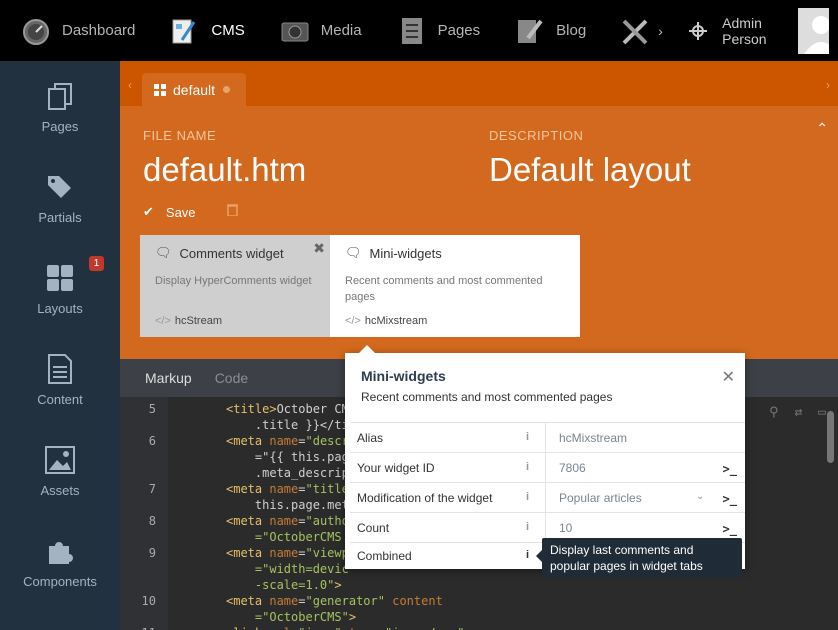 The width and height of the screenshot is (838, 630). Describe the element at coordinates (224, 170) in the screenshot. I see `file-name-input: default.htm` at that location.